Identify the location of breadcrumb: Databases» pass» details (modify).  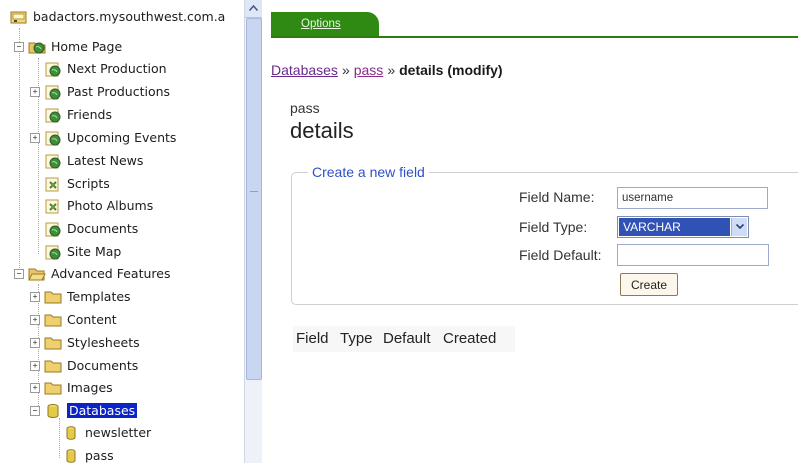
(387, 70).